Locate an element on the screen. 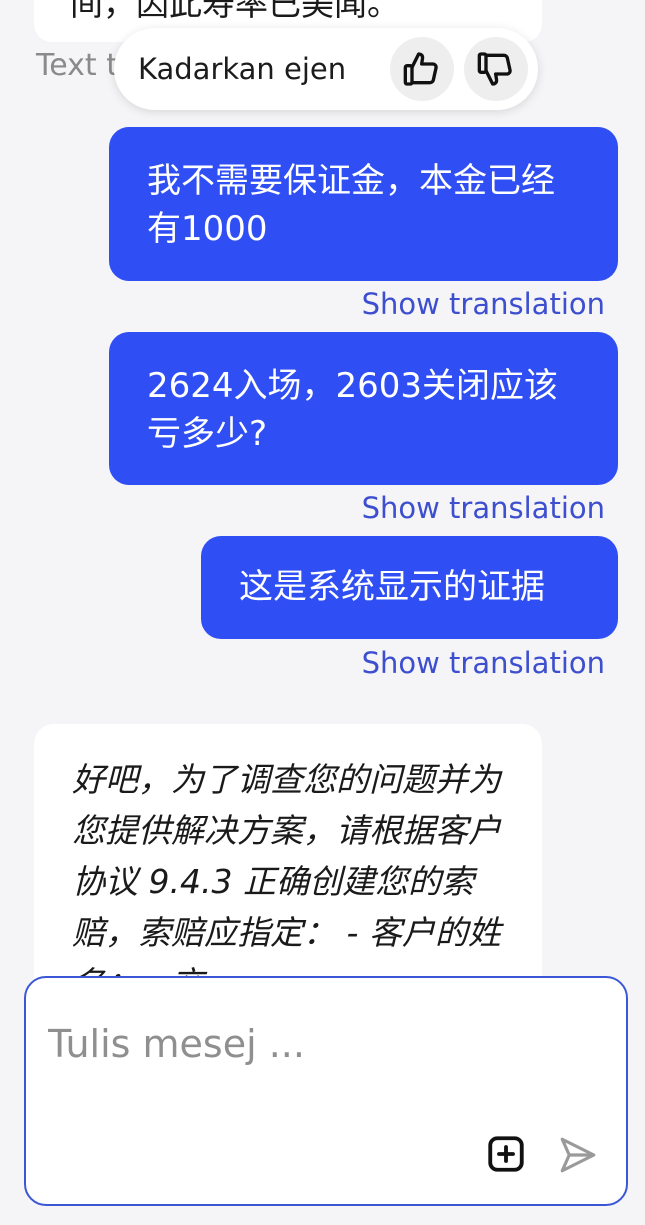  thumbs-up-icon is located at coordinates (420, 69).